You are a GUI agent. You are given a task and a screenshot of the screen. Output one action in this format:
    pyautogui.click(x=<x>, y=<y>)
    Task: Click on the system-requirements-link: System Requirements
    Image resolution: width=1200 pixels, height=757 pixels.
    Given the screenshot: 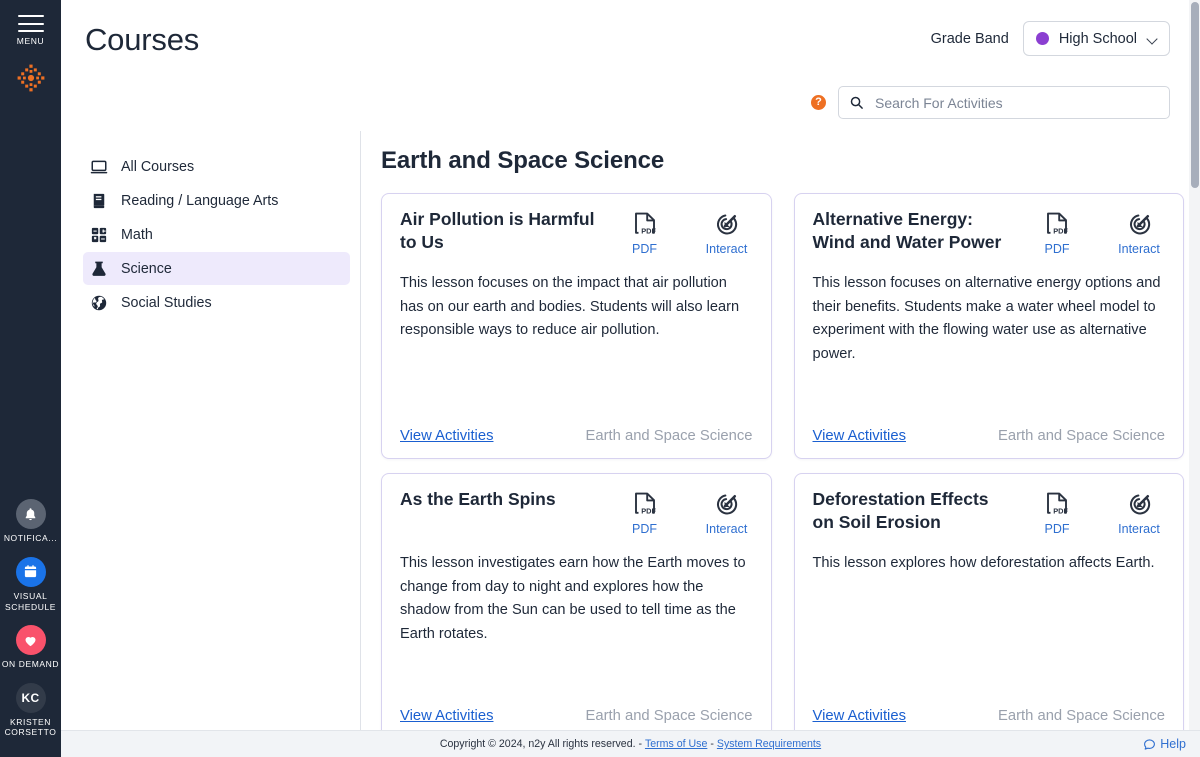 What is the action you would take?
    pyautogui.click(x=769, y=744)
    